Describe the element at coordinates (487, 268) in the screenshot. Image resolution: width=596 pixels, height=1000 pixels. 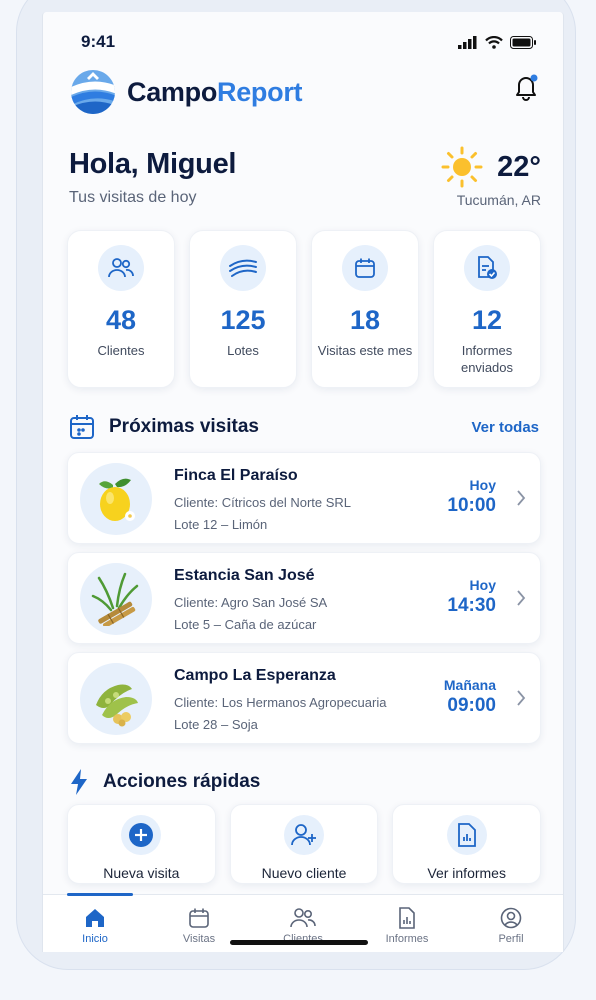
I see `report-check-icon` at that location.